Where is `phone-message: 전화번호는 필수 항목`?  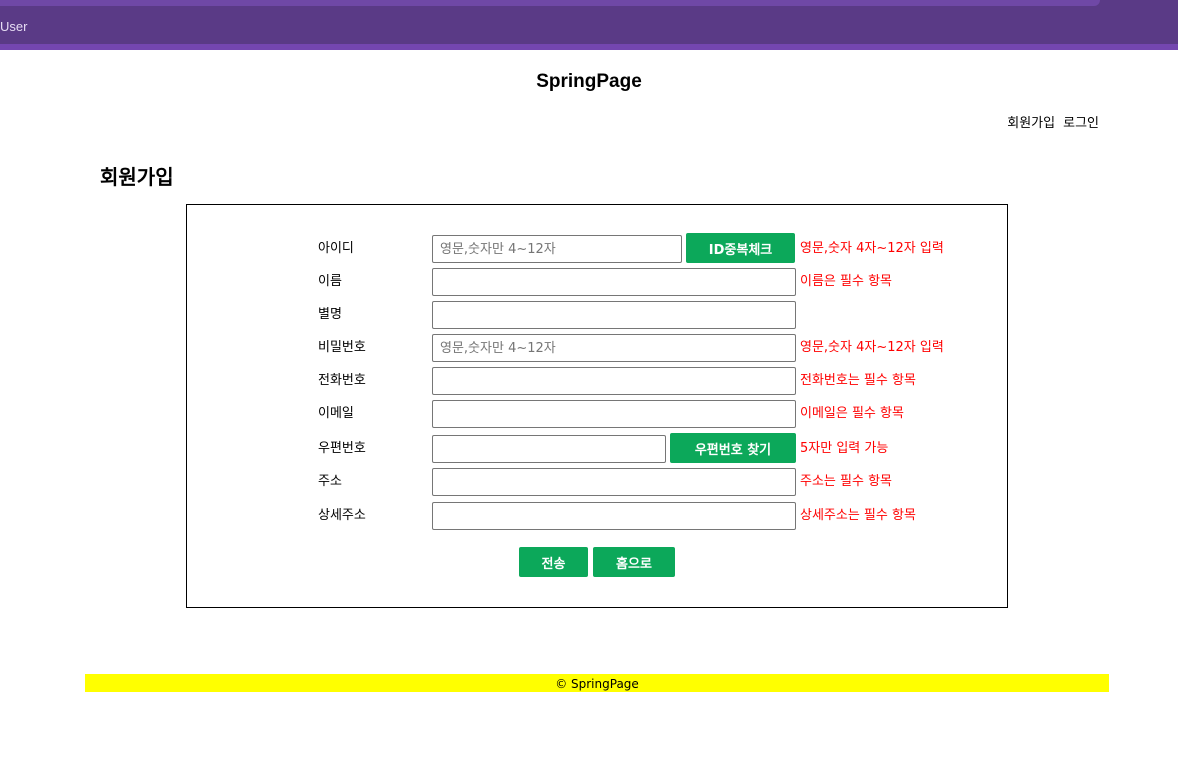
phone-message: 전화번호는 필수 항목 is located at coordinates (858, 380).